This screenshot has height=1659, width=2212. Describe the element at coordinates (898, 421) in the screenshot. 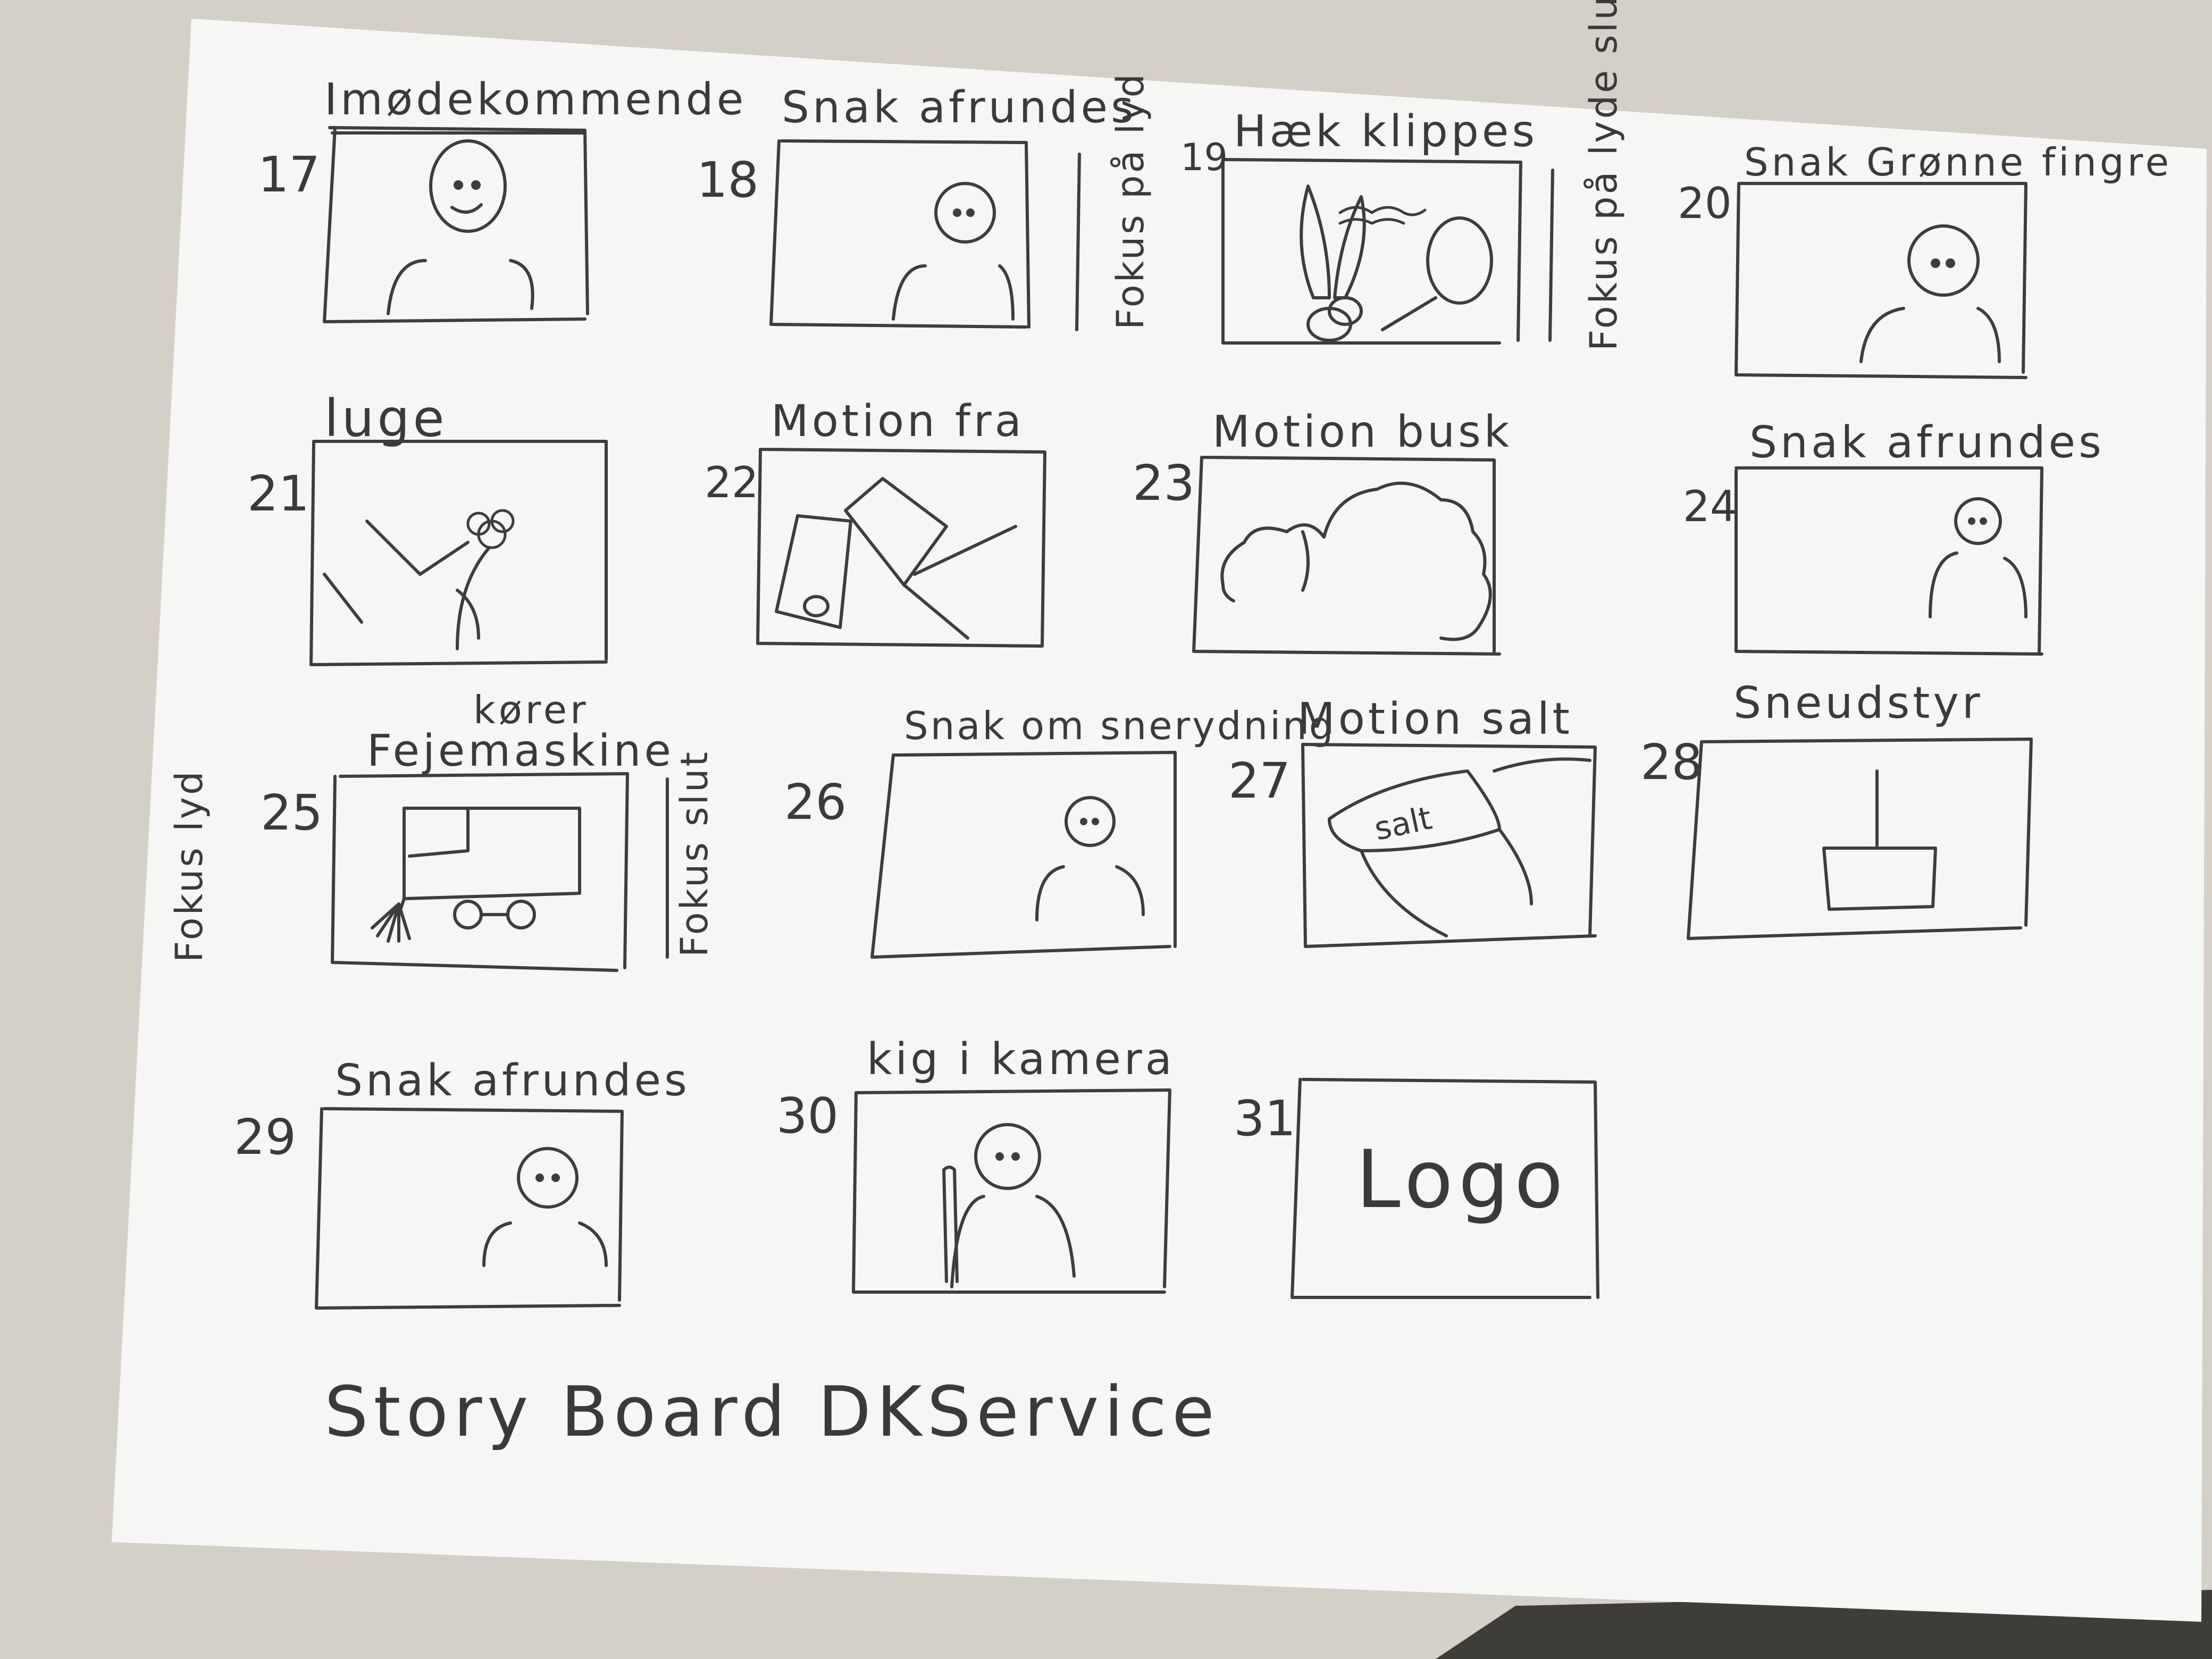

I see `frame-caption: Motion fra` at that location.